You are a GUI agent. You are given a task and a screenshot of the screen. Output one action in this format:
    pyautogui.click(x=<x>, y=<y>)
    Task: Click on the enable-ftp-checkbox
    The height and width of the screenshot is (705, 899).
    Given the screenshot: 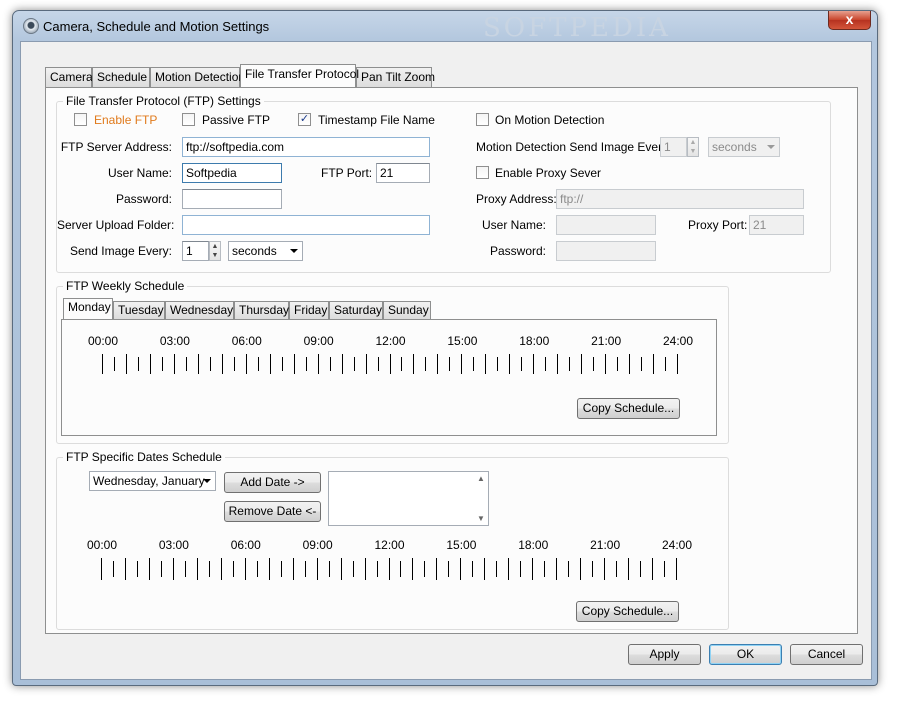 What is the action you would take?
    pyautogui.click(x=80, y=119)
    